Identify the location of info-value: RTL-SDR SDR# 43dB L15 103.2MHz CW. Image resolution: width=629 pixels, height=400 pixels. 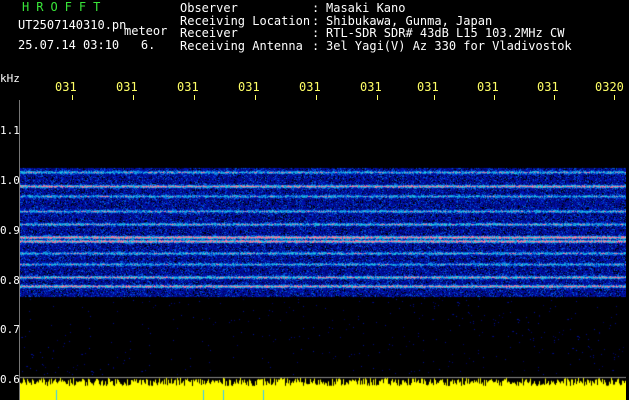
(445, 33).